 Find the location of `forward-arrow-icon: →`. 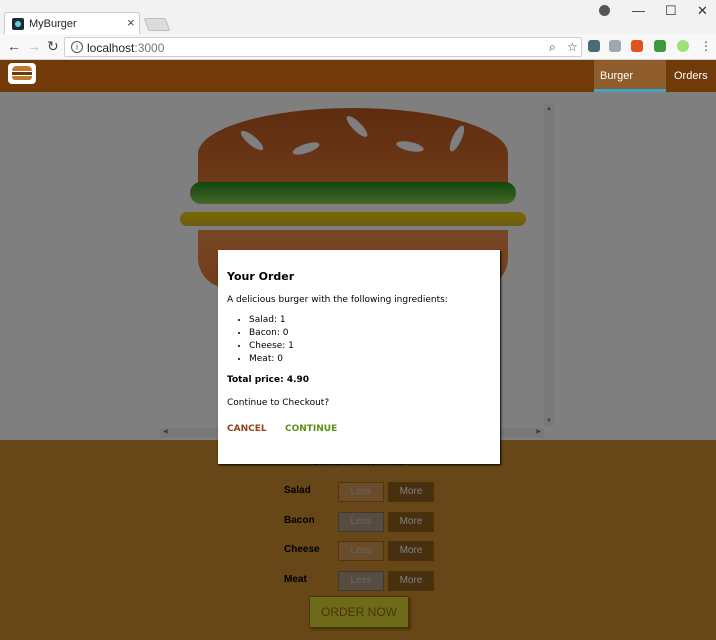

forward-arrow-icon: → is located at coordinates (34, 46).